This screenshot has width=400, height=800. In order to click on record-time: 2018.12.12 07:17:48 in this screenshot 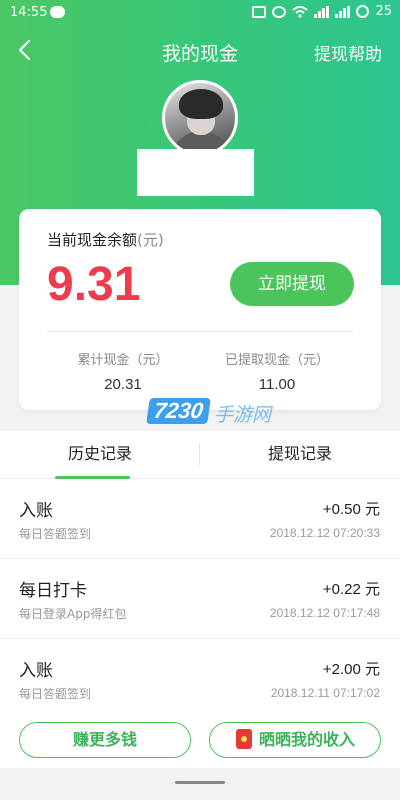, I will do `click(324, 613)`.